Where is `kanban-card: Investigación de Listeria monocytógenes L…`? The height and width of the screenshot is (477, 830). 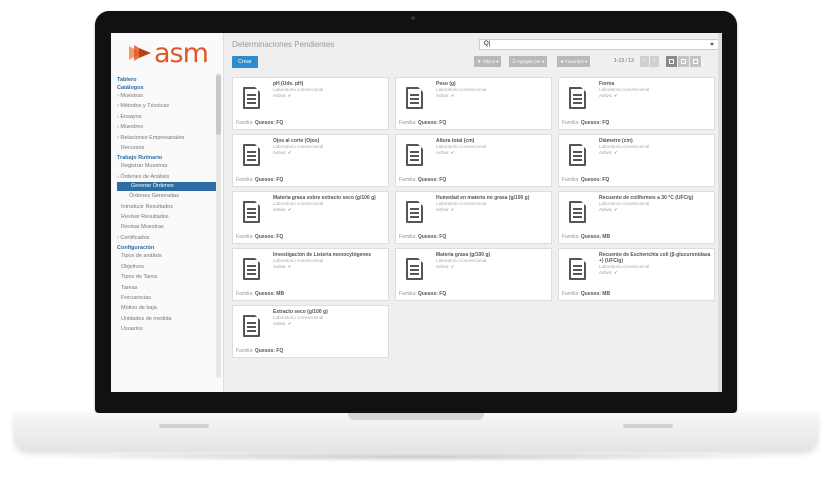
kanban-card: Investigación de Listeria monocytógenes L… is located at coordinates (310, 274).